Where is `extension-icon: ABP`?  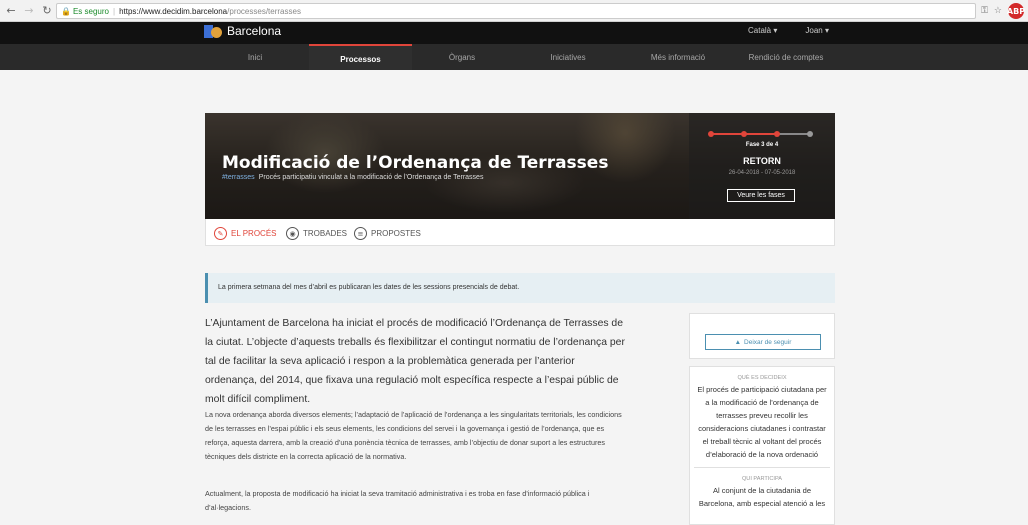
extension-icon: ABP is located at coordinates (1016, 11).